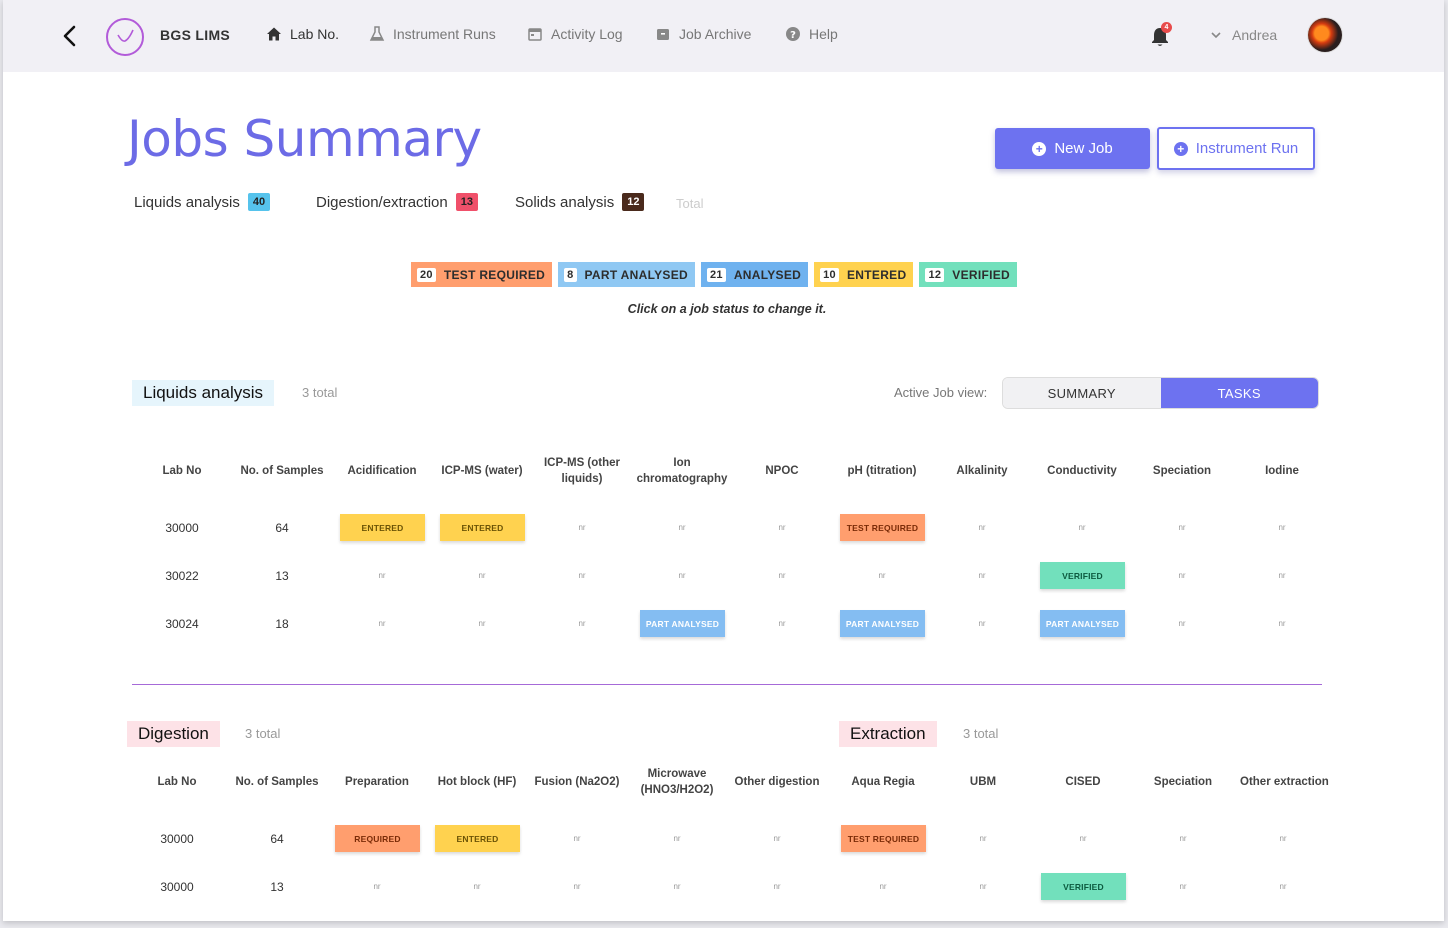 The image size is (1448, 928). Describe the element at coordinates (1160, 35) in the screenshot. I see `notification-bell: 4` at that location.